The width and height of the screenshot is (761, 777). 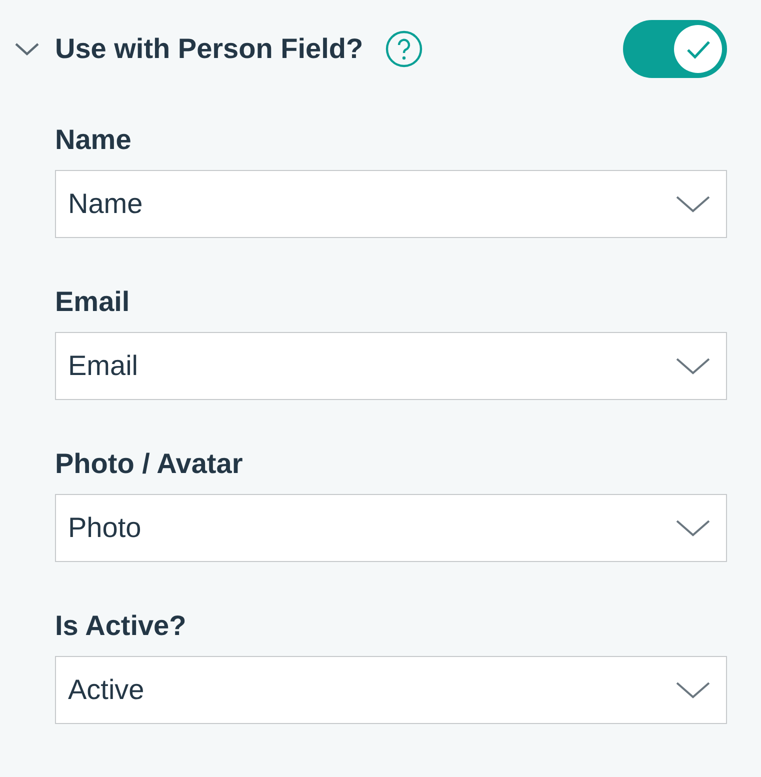 What do you see at coordinates (121, 626) in the screenshot?
I see `field-label: Is Active?` at bounding box center [121, 626].